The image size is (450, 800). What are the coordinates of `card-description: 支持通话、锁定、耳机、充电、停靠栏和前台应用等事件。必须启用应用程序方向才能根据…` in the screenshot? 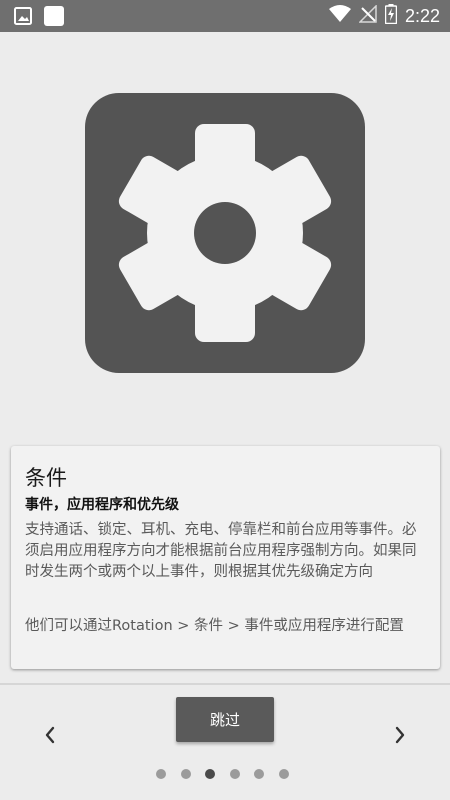 It's located at (221, 551).